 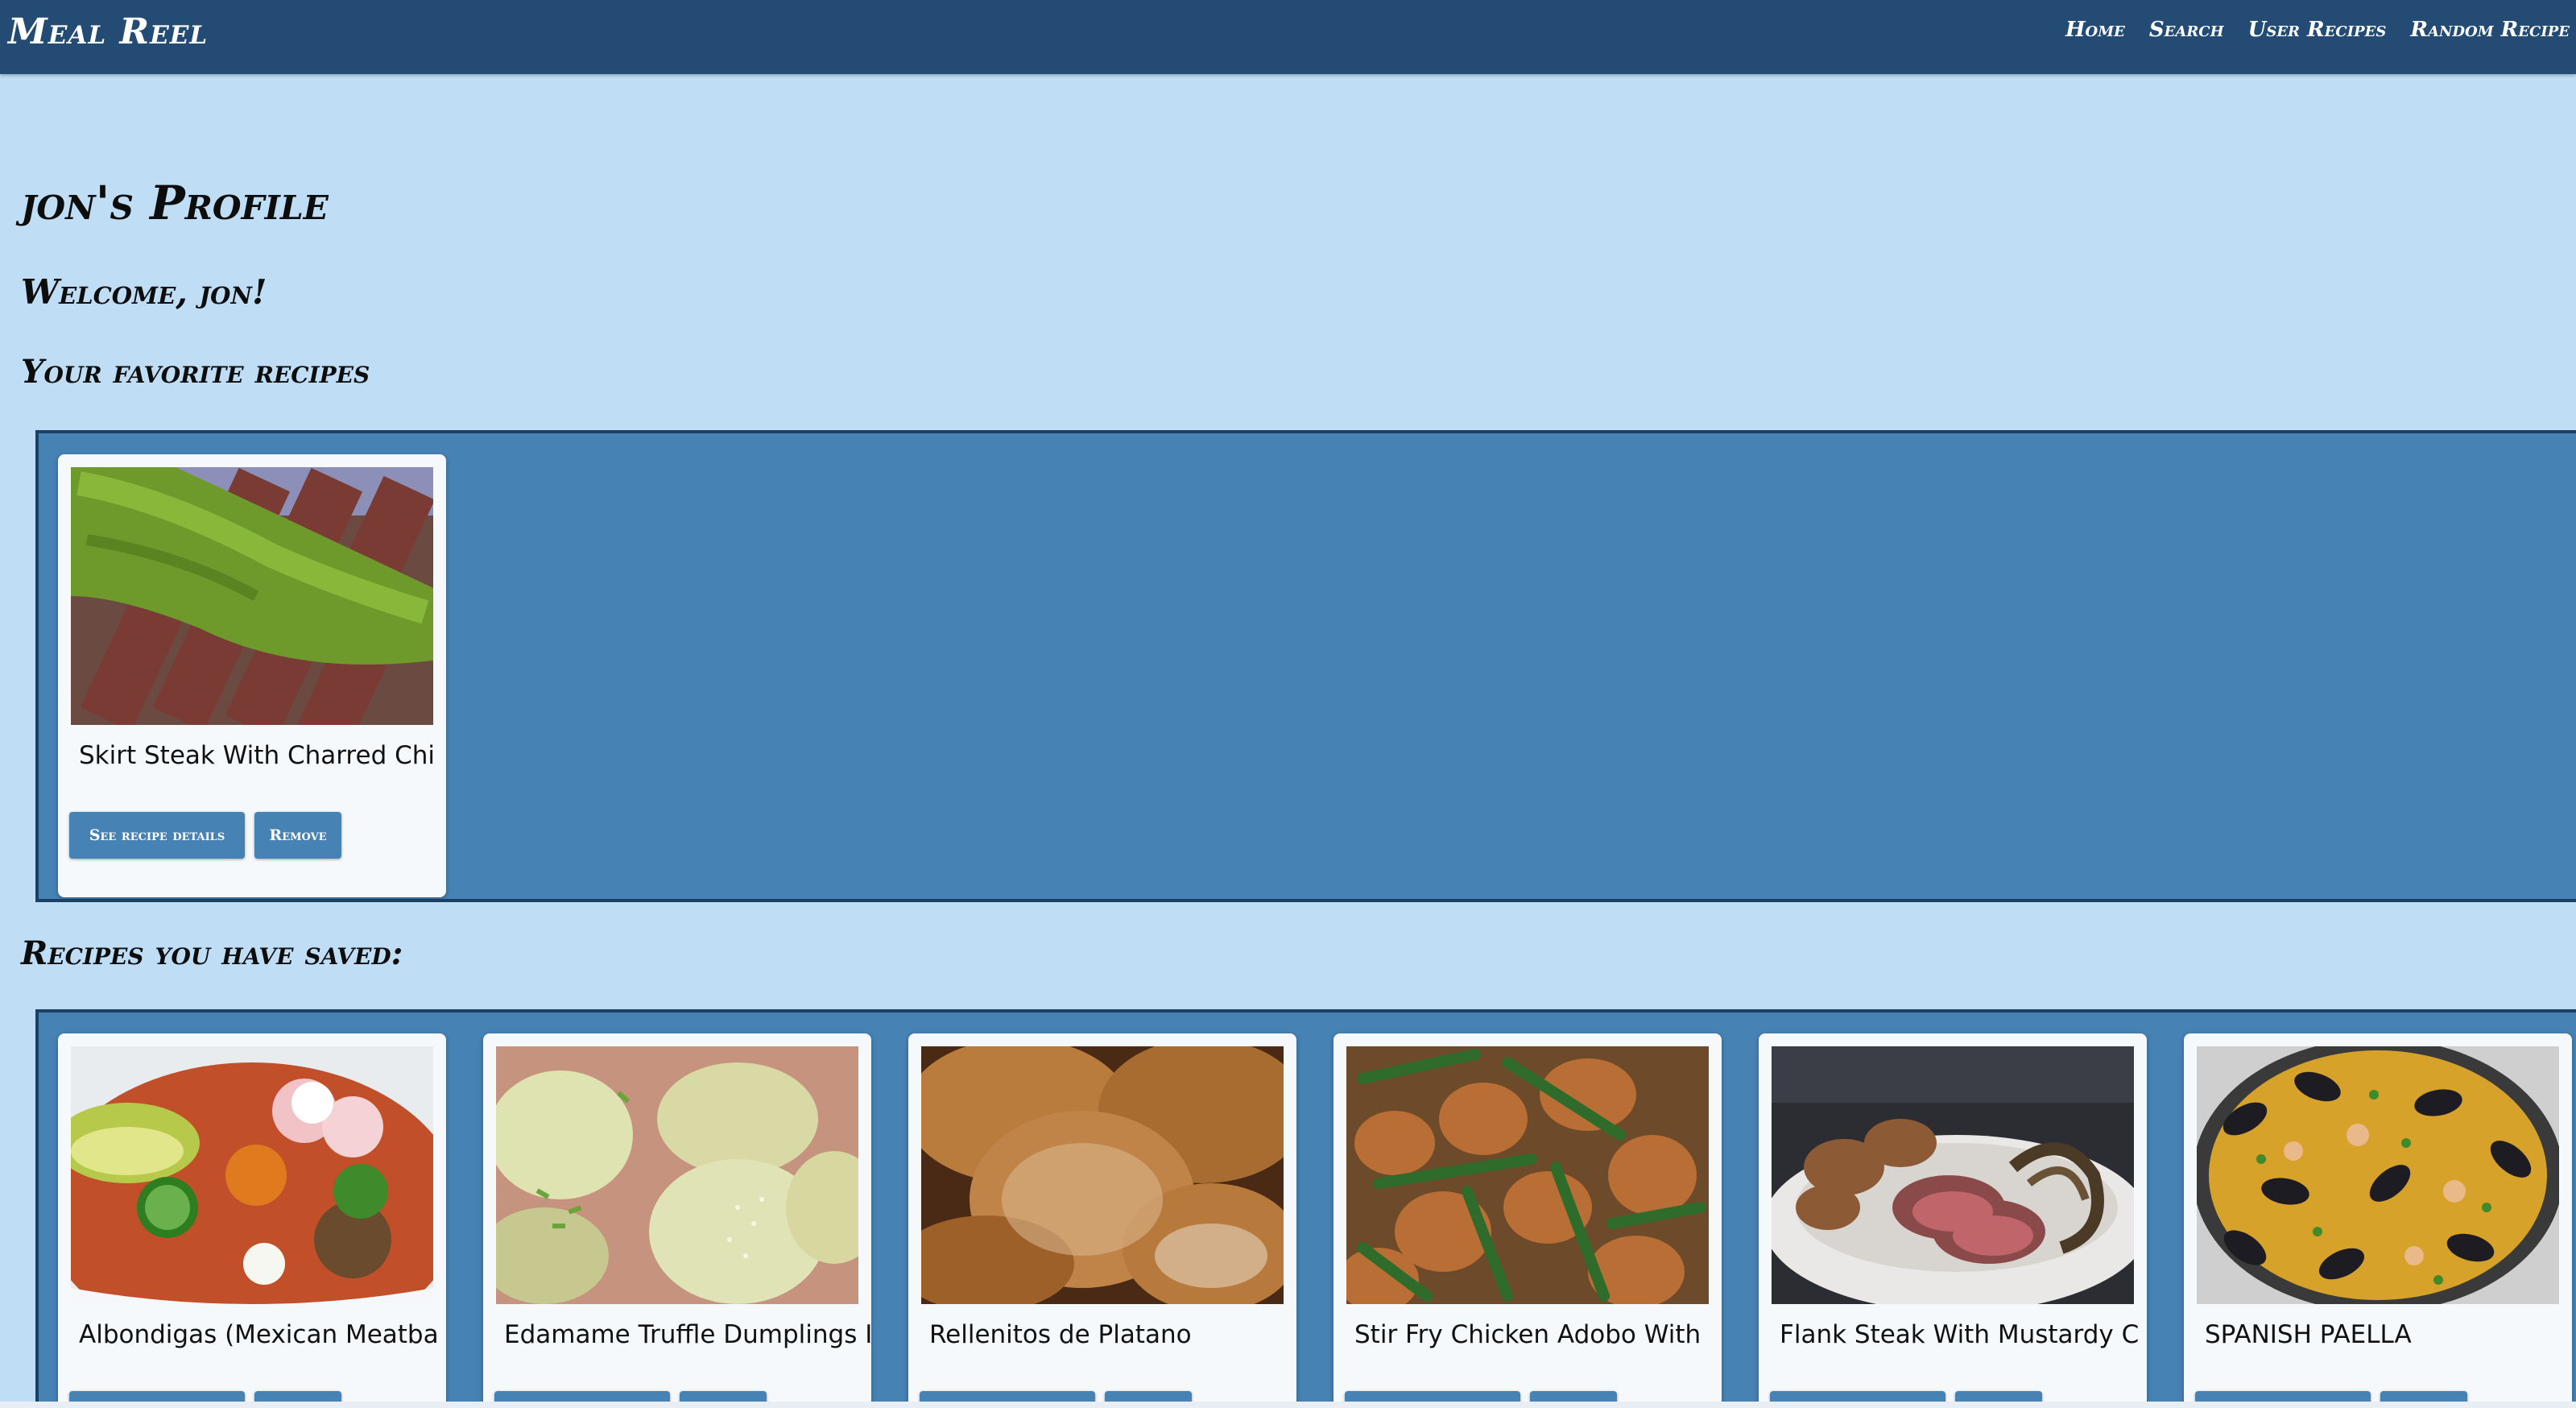 What do you see at coordinates (108, 31) in the screenshot?
I see `brand-logo: Meal Reel` at bounding box center [108, 31].